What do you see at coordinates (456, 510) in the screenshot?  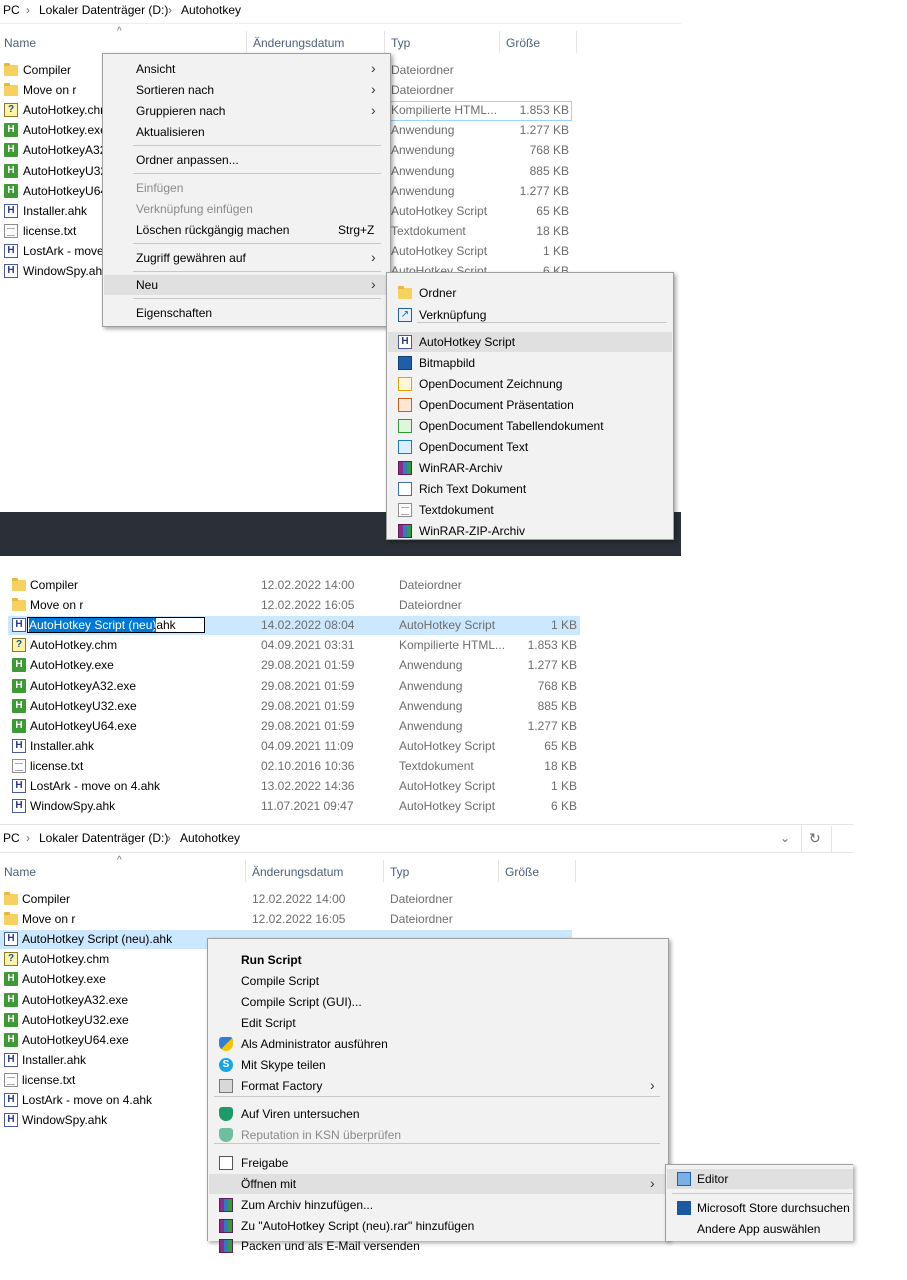 I see `new-item: Textdokument` at bounding box center [456, 510].